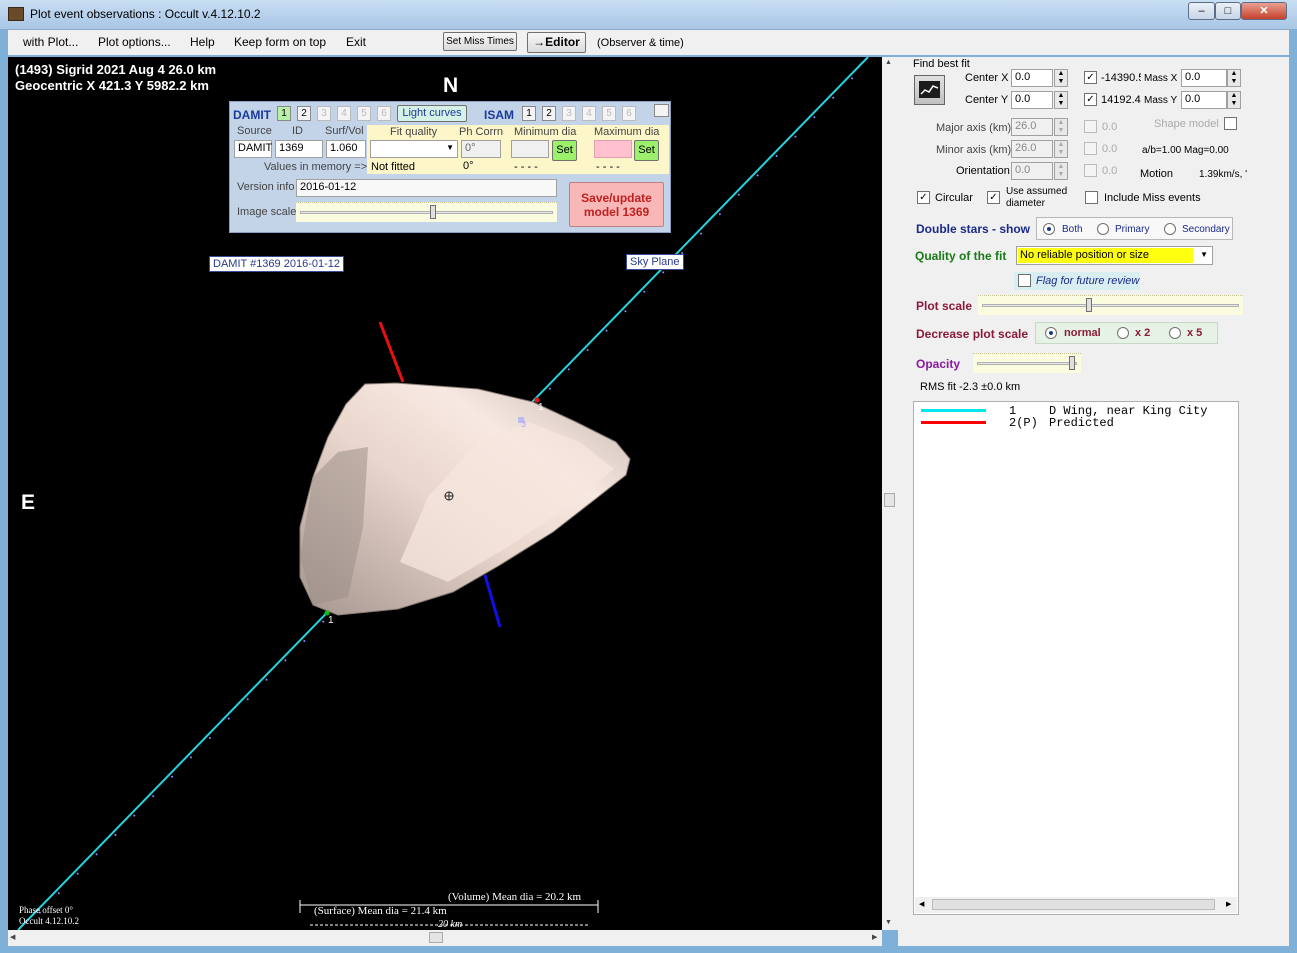 The height and width of the screenshot is (953, 1297). What do you see at coordinates (1024, 280) in the screenshot?
I see `flag-review-checkbox` at bounding box center [1024, 280].